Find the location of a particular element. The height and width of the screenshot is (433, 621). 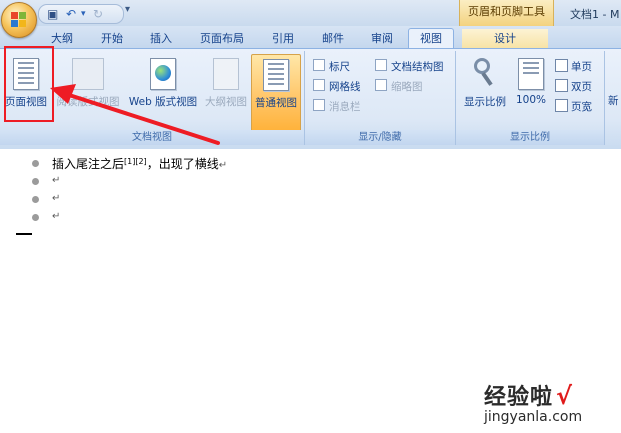

gridlines-checkbox: 网格线 is located at coordinates (337, 87).